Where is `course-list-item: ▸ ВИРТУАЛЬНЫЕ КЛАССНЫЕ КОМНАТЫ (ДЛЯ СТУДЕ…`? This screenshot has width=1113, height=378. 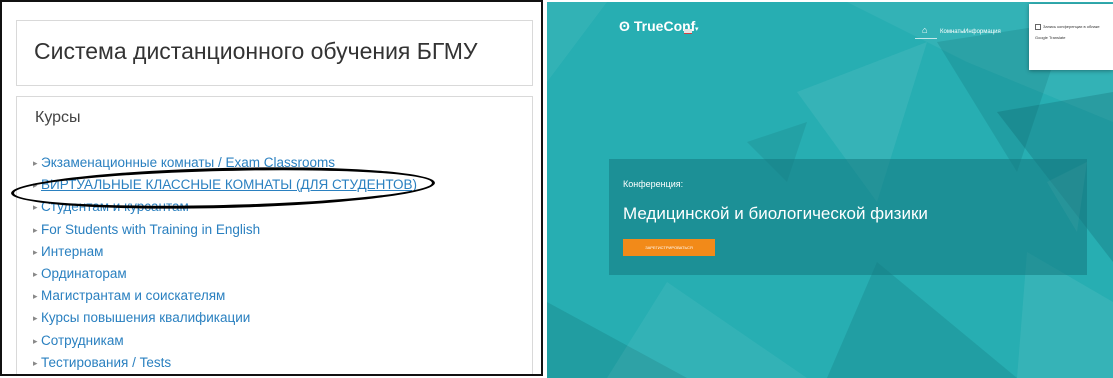
course-list-item: ▸ ВИРТУАЛЬНЫЕ КЛАССНЫЕ КОМНАТЫ (ДЛЯ СТУДЕ… is located at coordinates (225, 185).